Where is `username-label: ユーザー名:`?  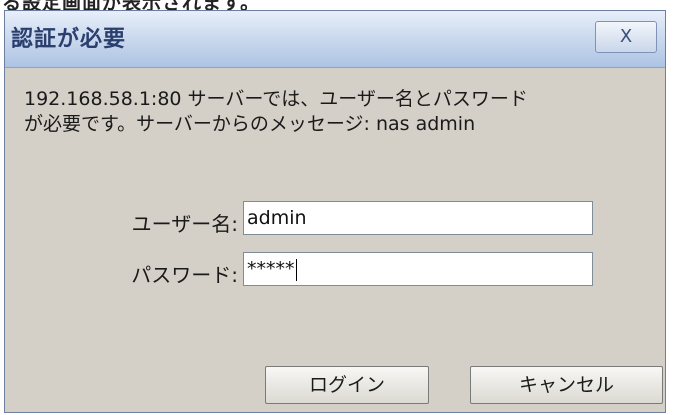 username-label: ユーザー名: is located at coordinates (184, 224).